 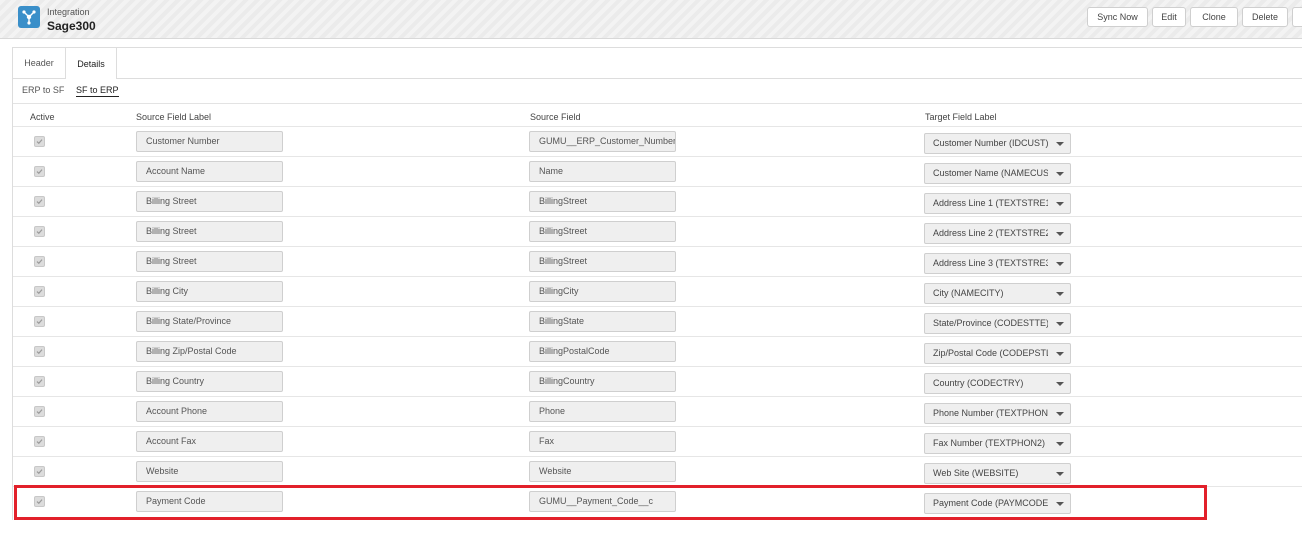 I want to click on clone-button: Clone, so click(x=1214, y=17).